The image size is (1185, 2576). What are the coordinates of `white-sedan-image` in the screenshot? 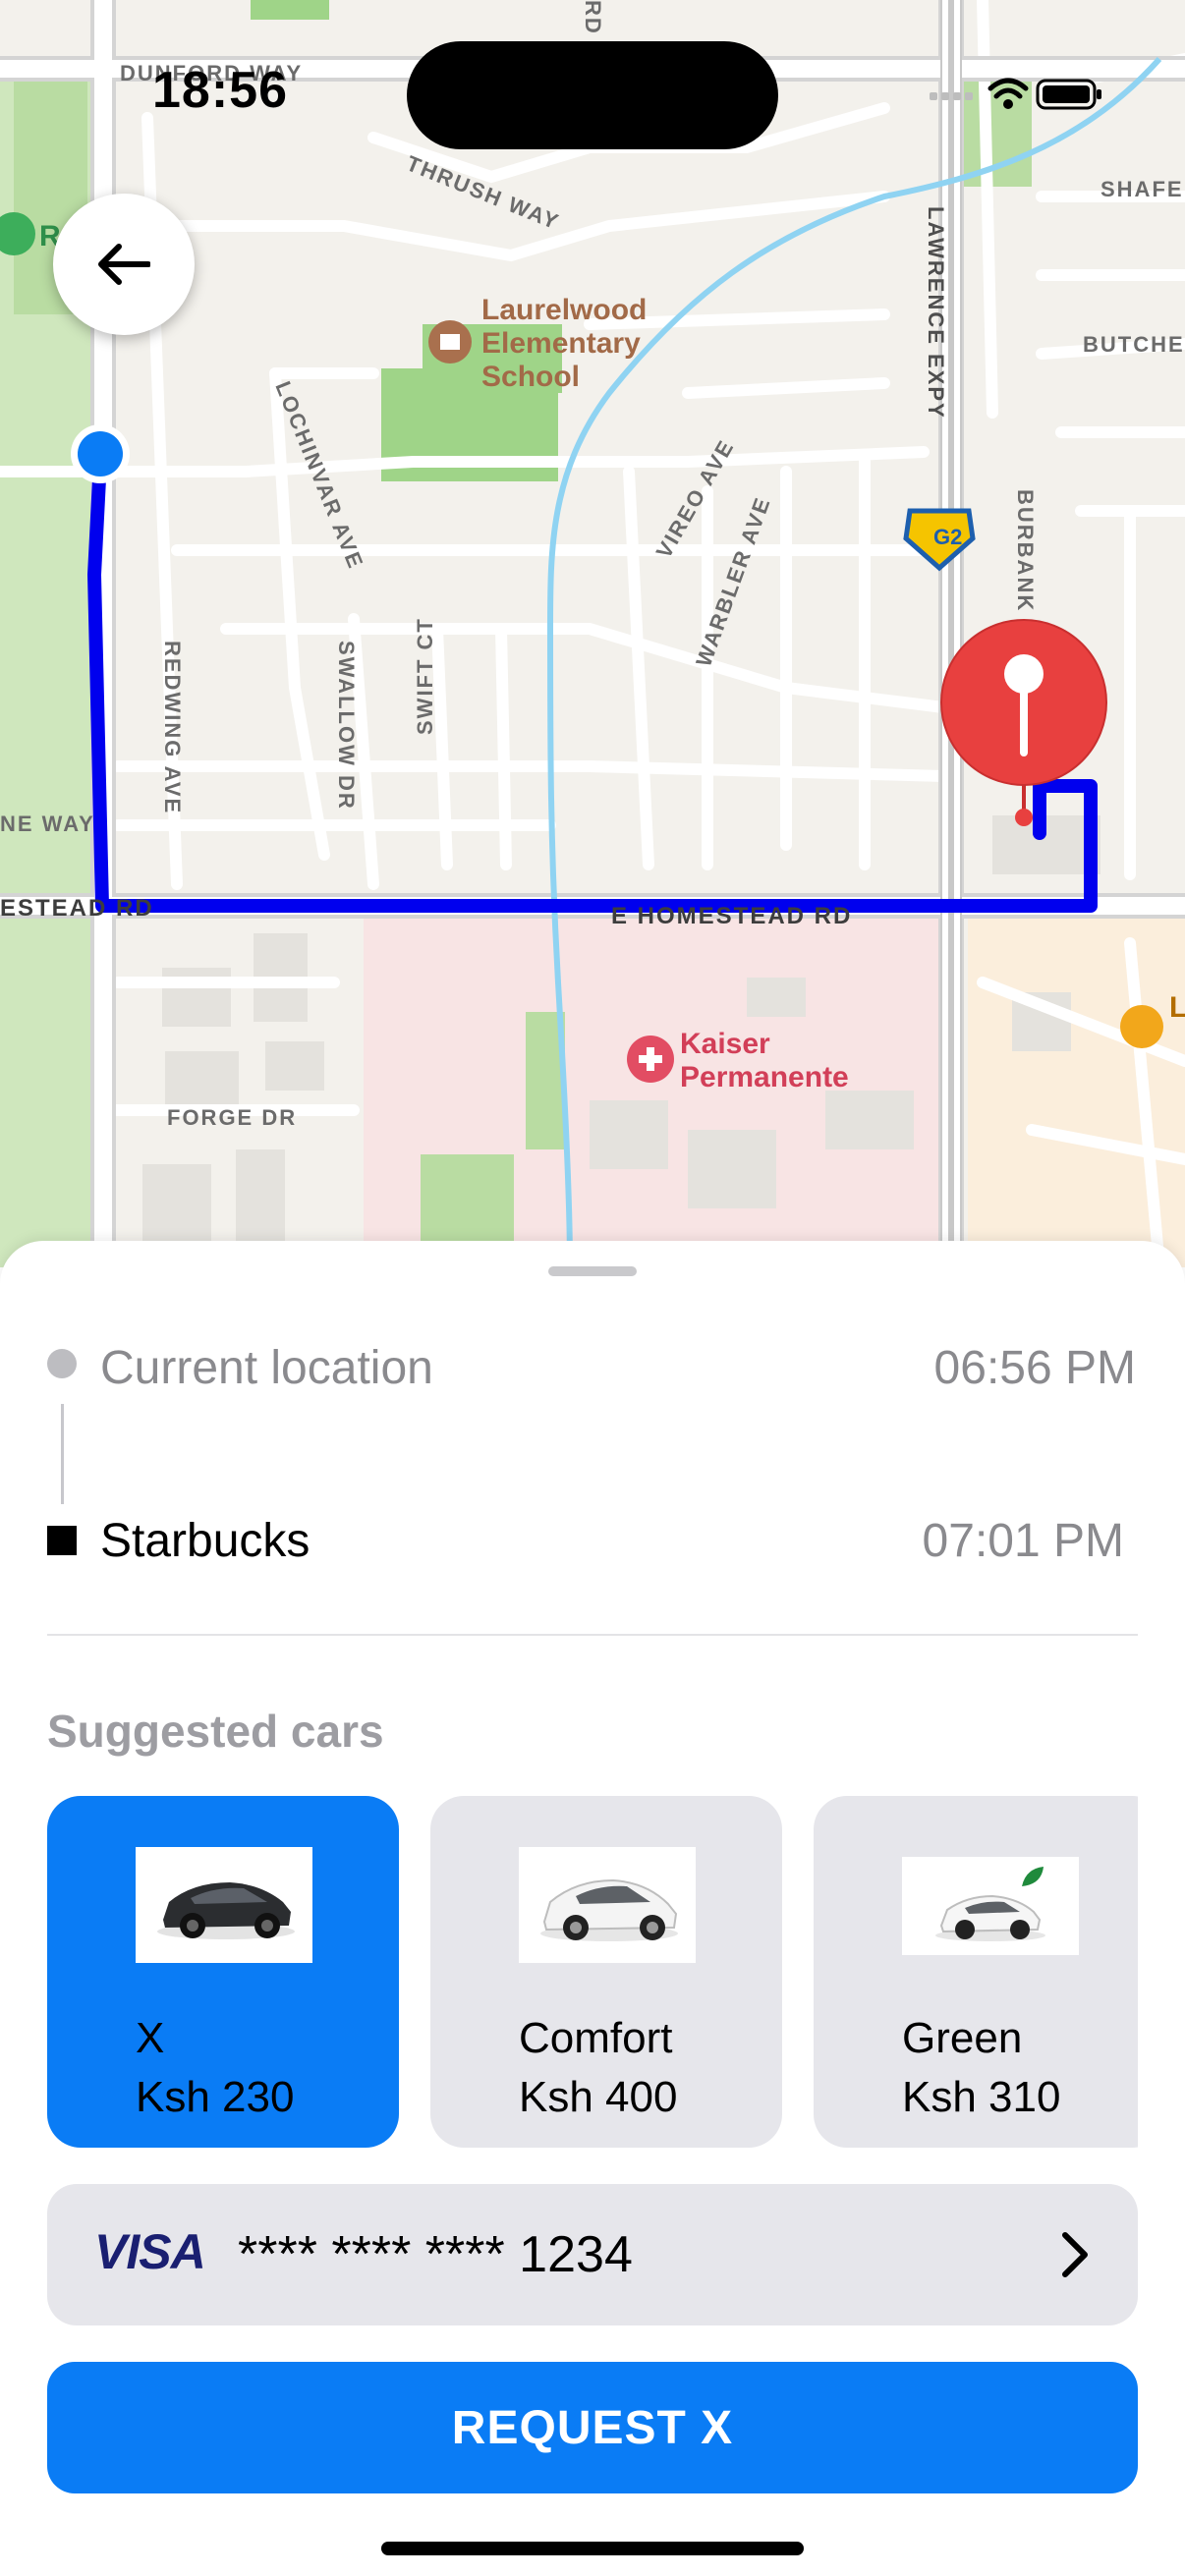 It's located at (608, 1905).